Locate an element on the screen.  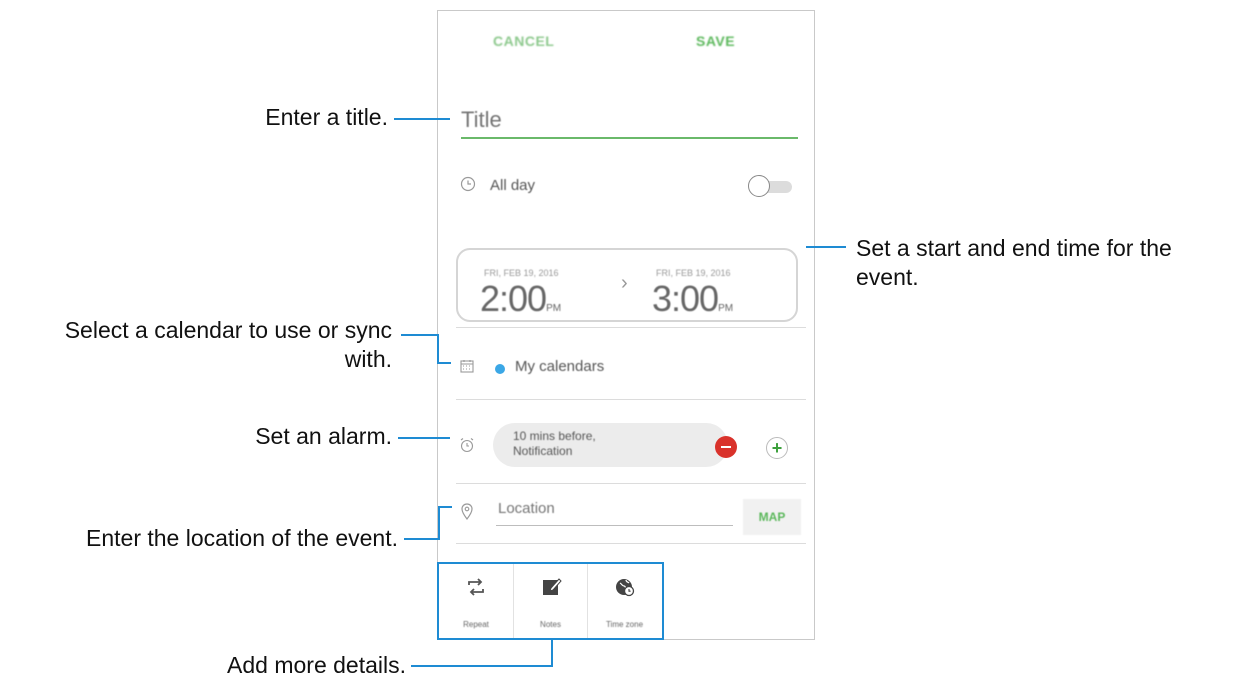
repeat-icon is located at coordinates (476, 587).